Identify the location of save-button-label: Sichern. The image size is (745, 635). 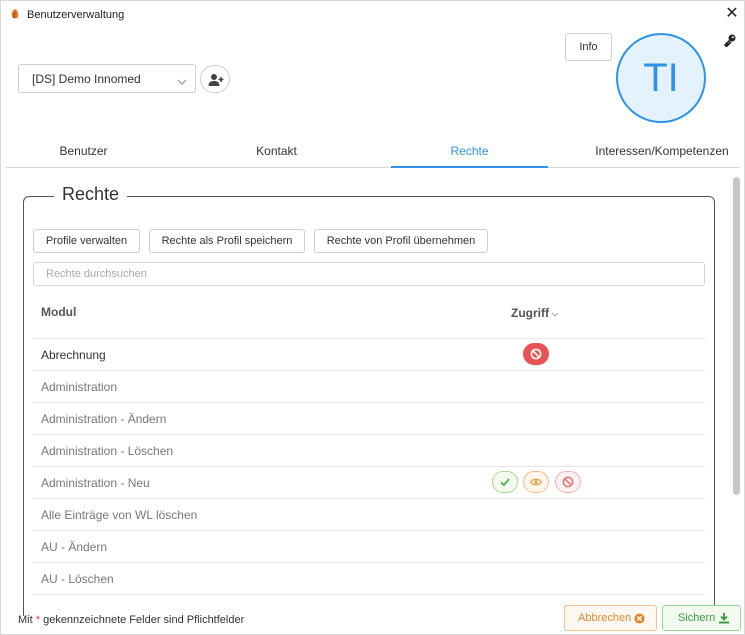
(697, 618).